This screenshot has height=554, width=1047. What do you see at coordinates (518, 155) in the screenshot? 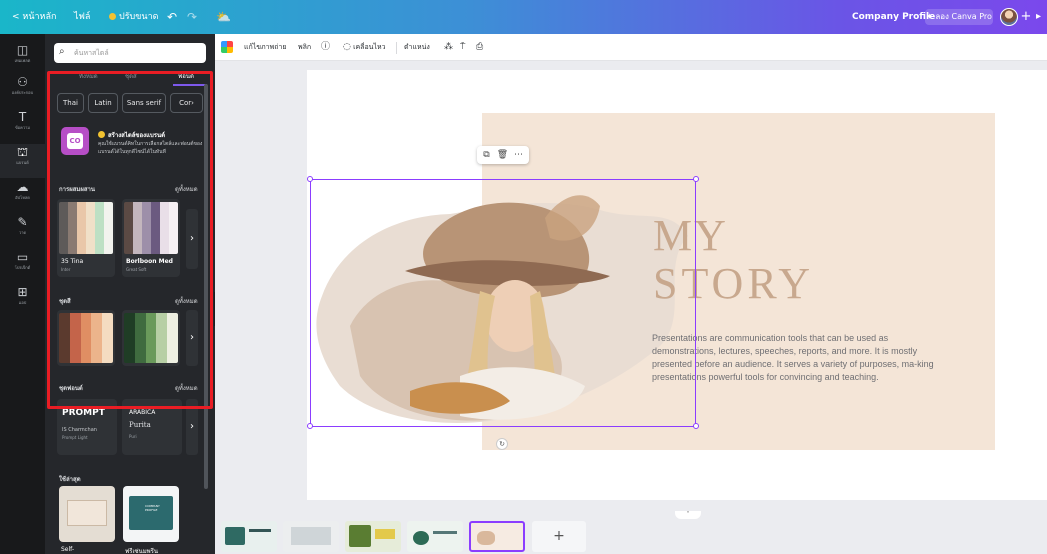
I see `more-options-icon: ⋯` at bounding box center [518, 155].